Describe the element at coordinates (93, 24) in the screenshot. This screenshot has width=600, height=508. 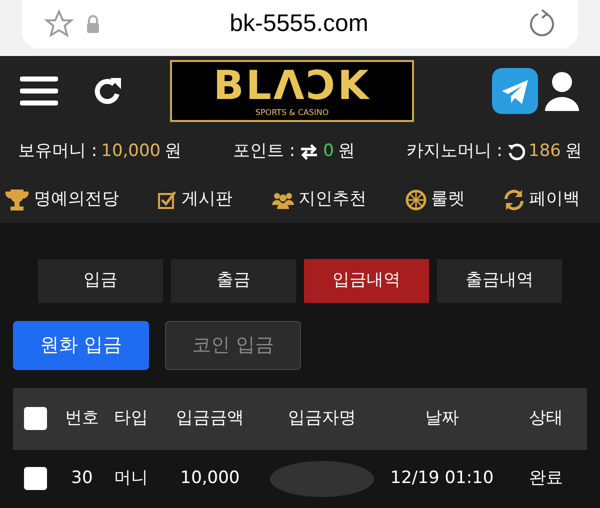
I see `lock-icon` at that location.